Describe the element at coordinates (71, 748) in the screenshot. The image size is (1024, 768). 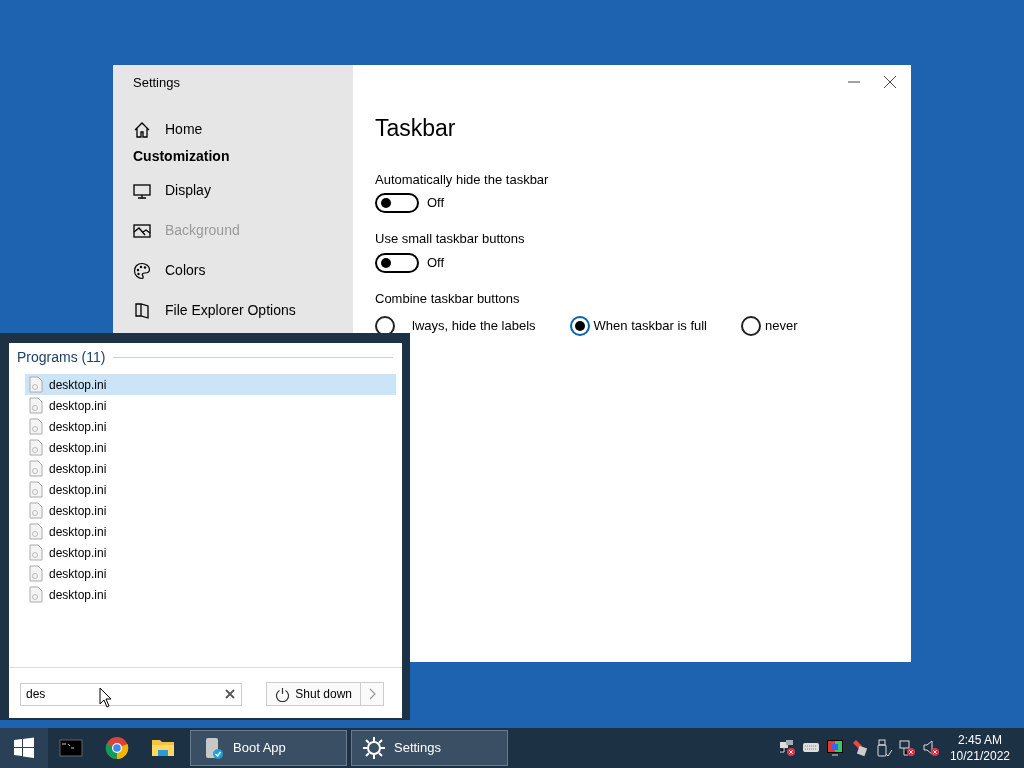
I see `terminal-icon` at that location.